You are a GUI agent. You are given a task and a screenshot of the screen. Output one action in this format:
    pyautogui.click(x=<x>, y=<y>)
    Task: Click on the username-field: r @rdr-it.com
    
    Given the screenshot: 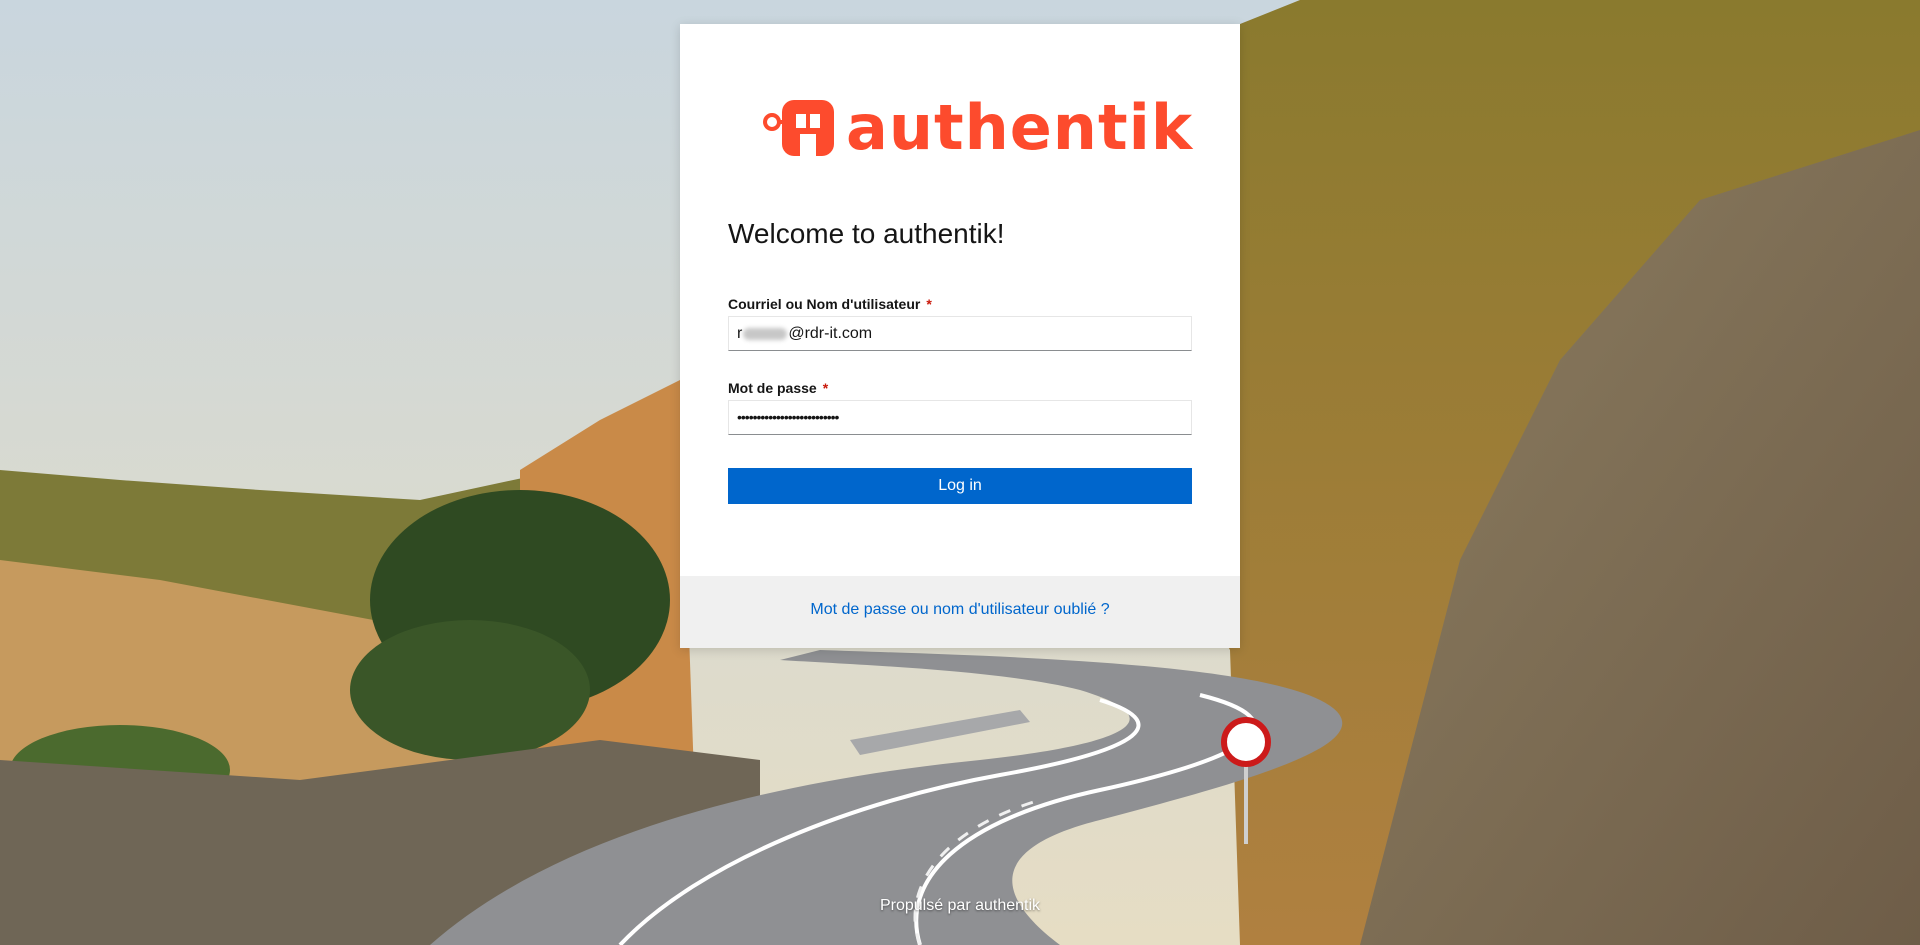 What is the action you would take?
    pyautogui.click(x=960, y=333)
    